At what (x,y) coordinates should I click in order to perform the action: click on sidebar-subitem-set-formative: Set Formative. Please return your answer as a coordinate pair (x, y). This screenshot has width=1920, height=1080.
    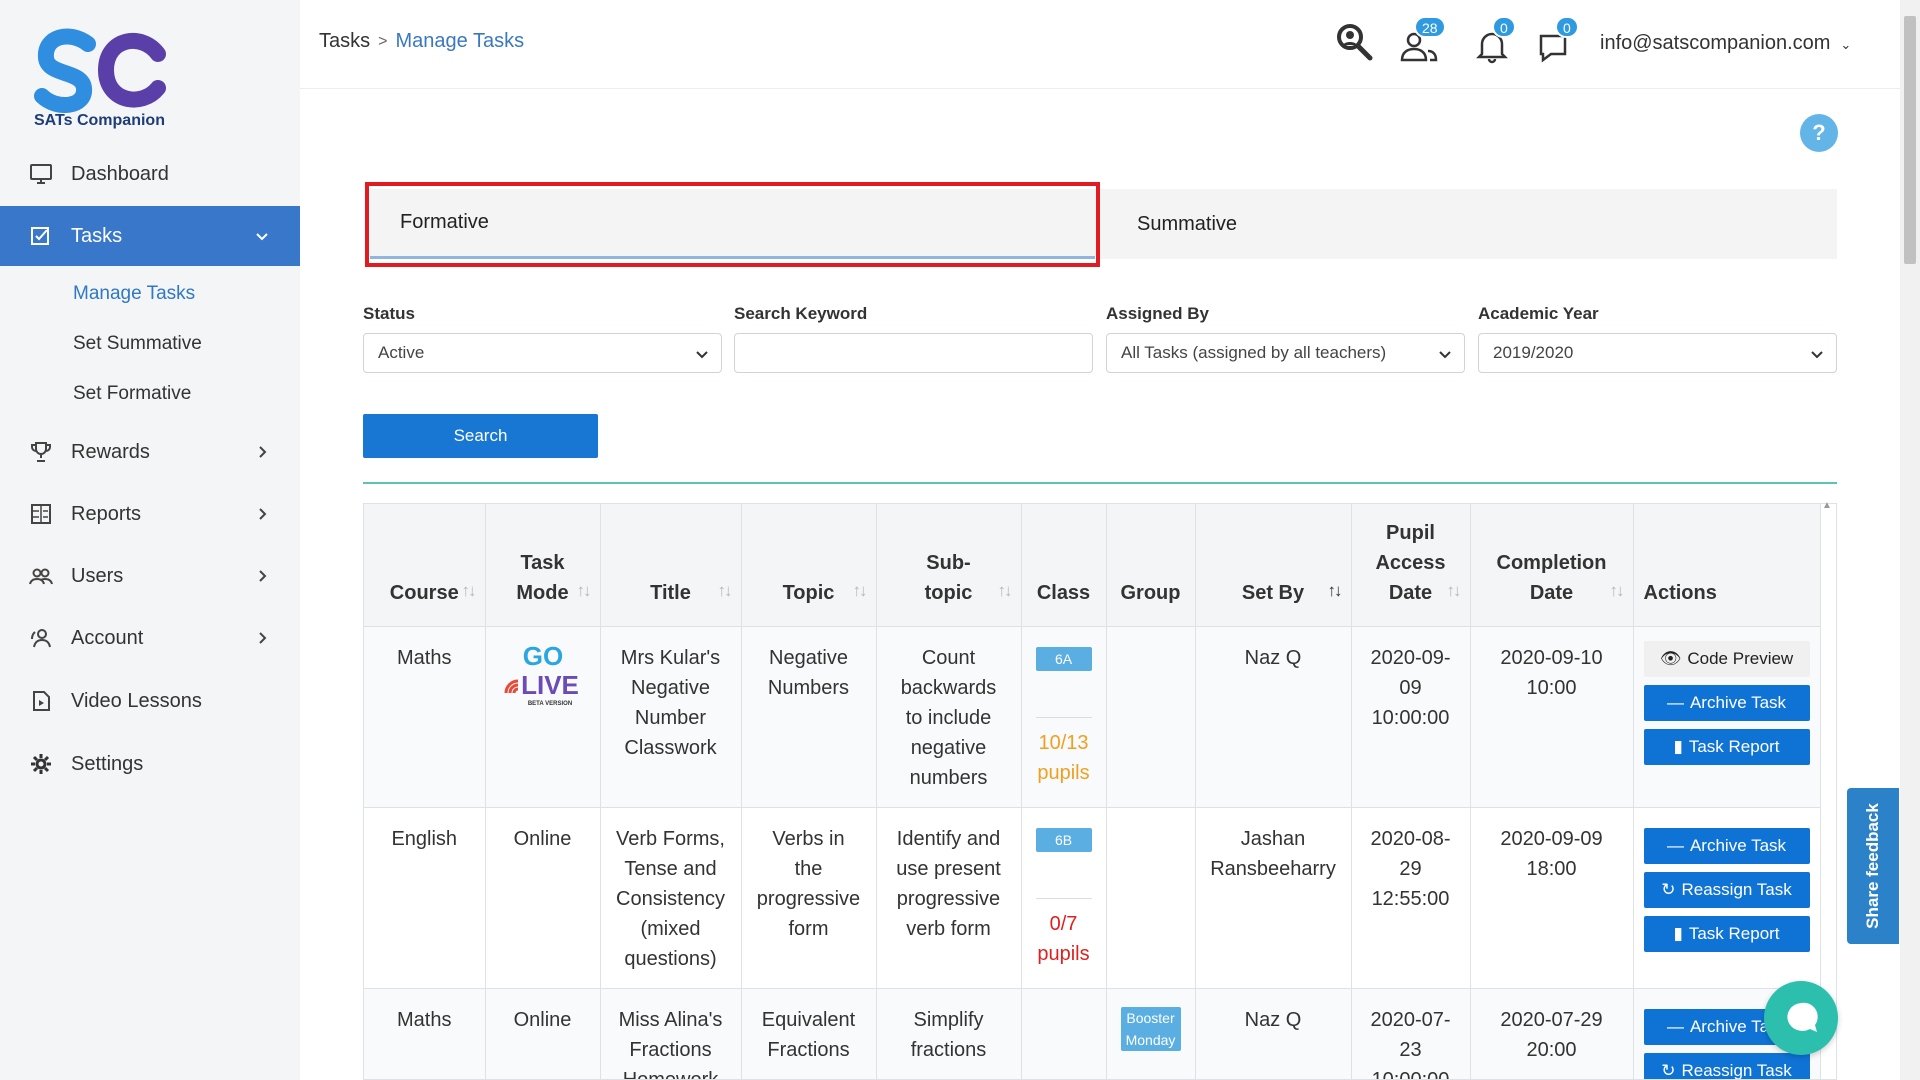
    Looking at the image, I should click on (132, 394).